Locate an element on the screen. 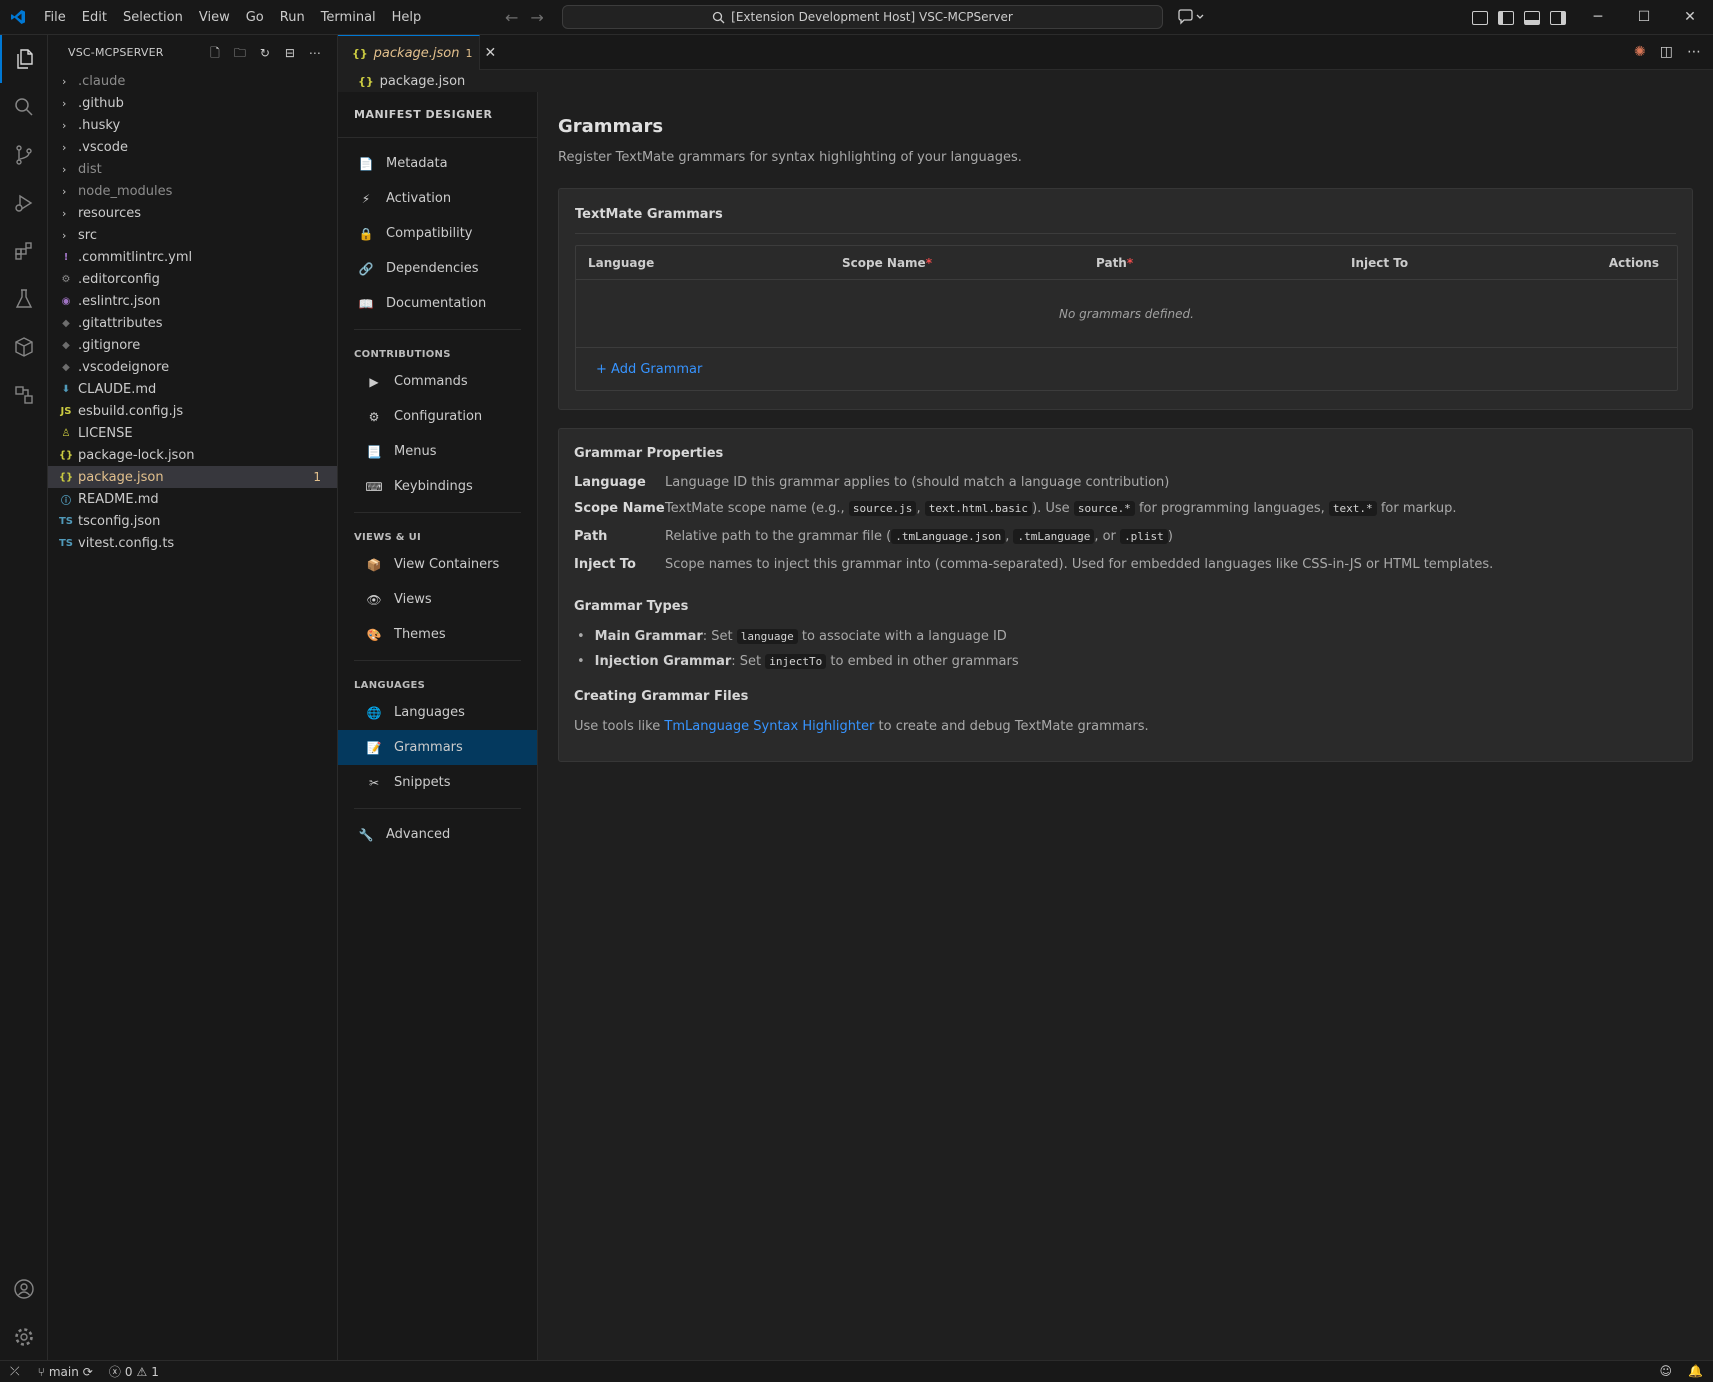  tree-folder: › dist is located at coordinates (192, 169).